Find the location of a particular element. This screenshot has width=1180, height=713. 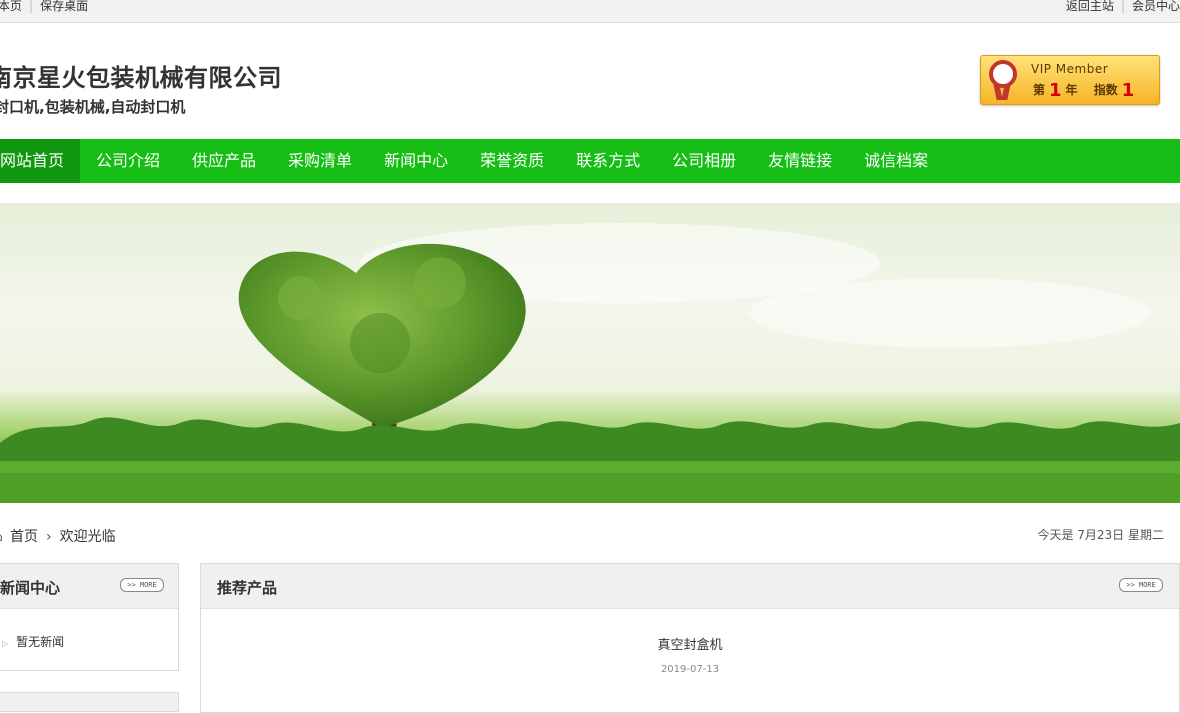

left-panel-next is located at coordinates (89, 702).